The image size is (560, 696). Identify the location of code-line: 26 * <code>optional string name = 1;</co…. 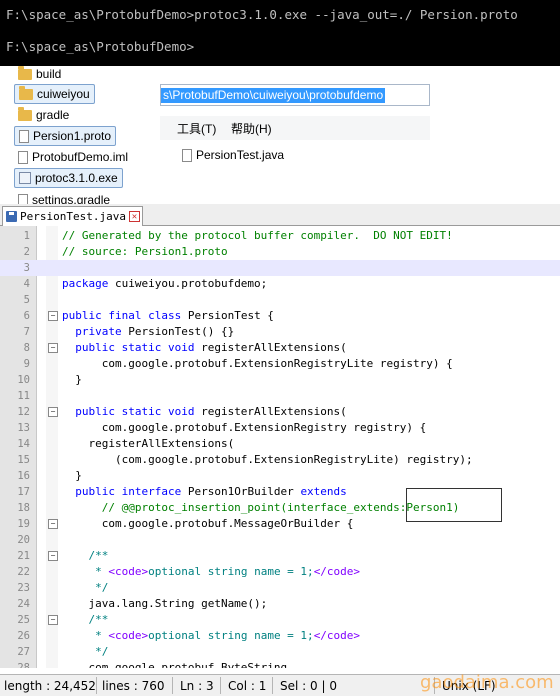
(280, 636).